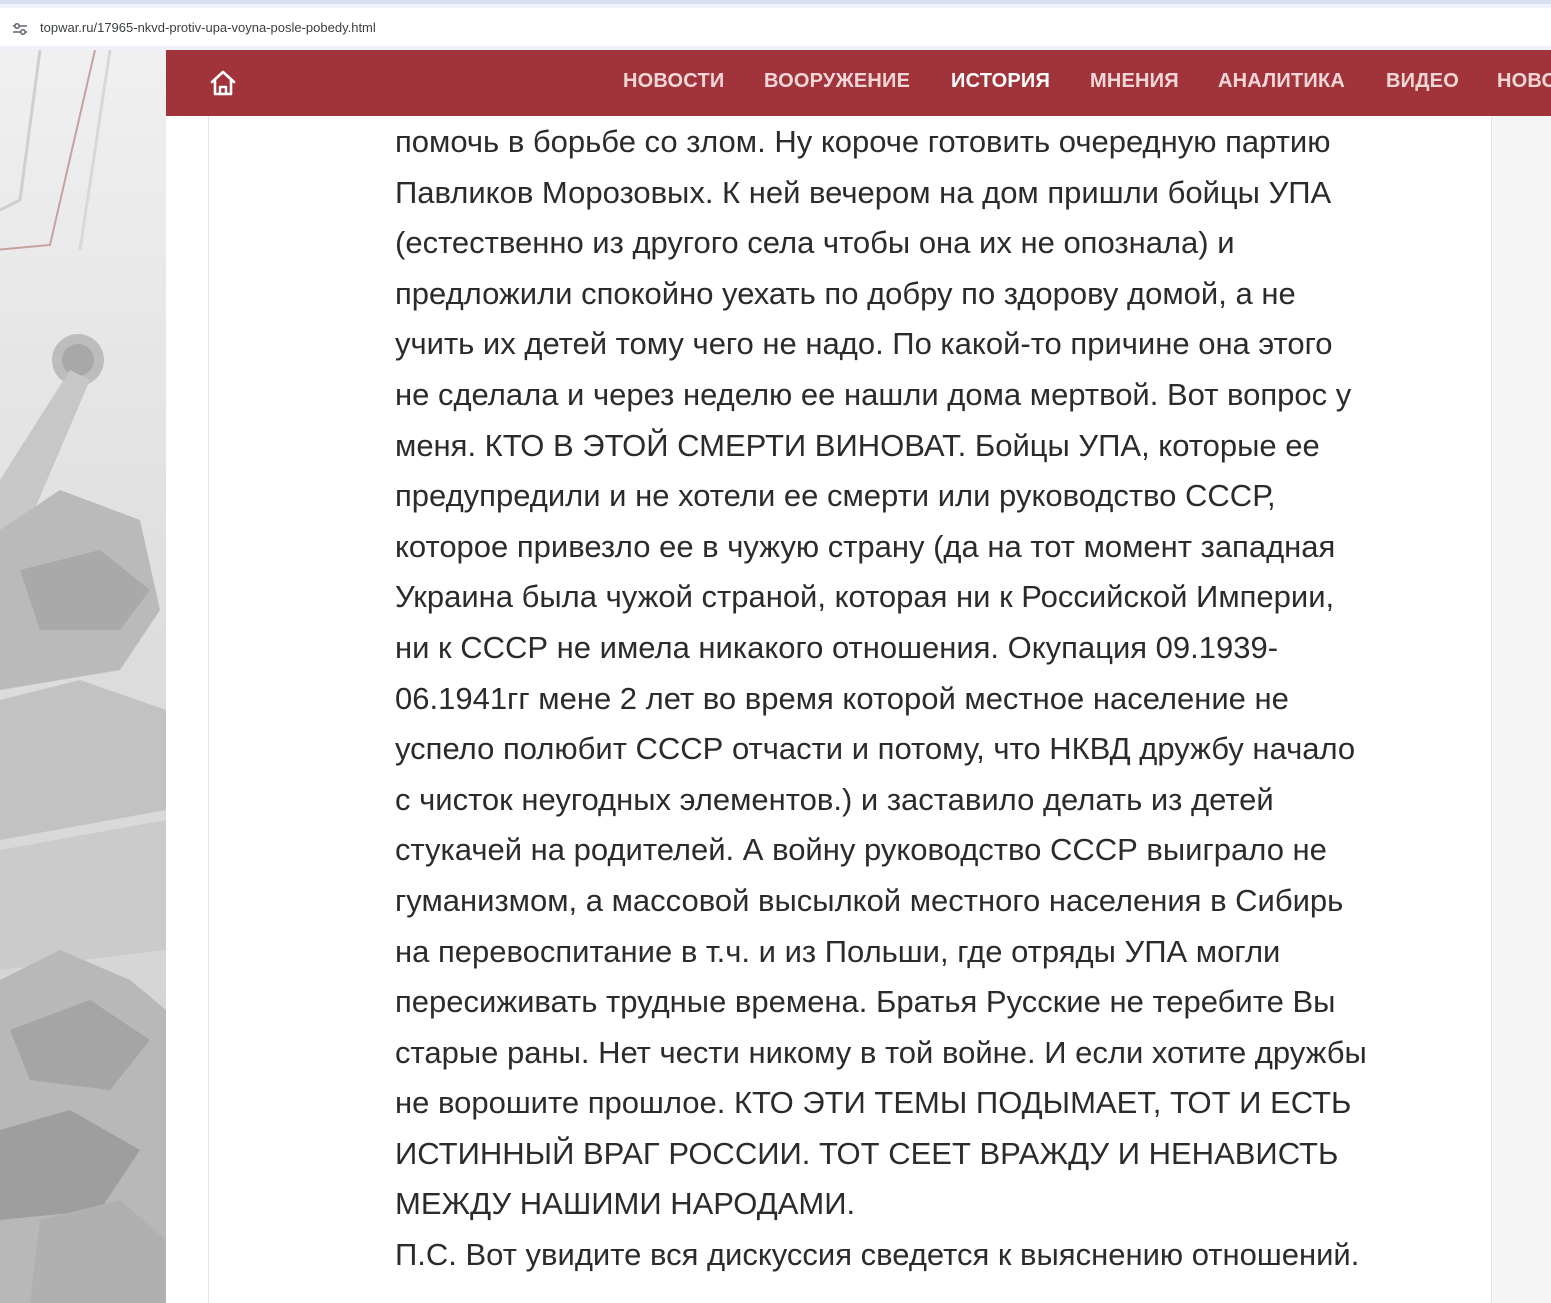  What do you see at coordinates (1422, 81) in the screenshot?
I see `nav-item-video: ВИДЕО` at bounding box center [1422, 81].